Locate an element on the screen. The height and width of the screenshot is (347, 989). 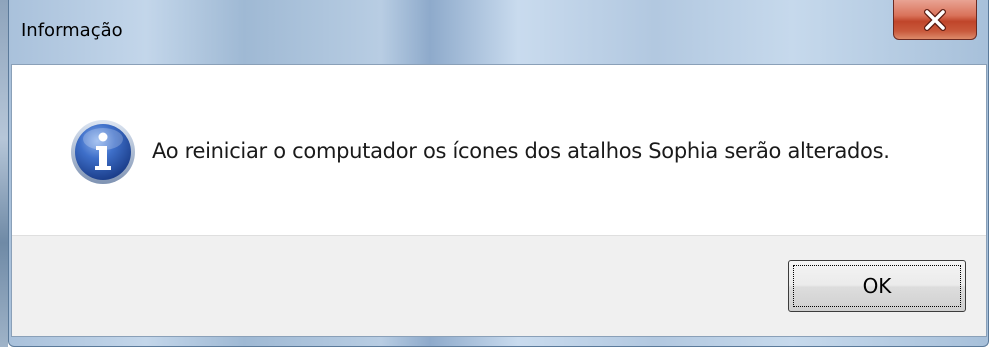
ok-button-label: OK is located at coordinates (877, 286).